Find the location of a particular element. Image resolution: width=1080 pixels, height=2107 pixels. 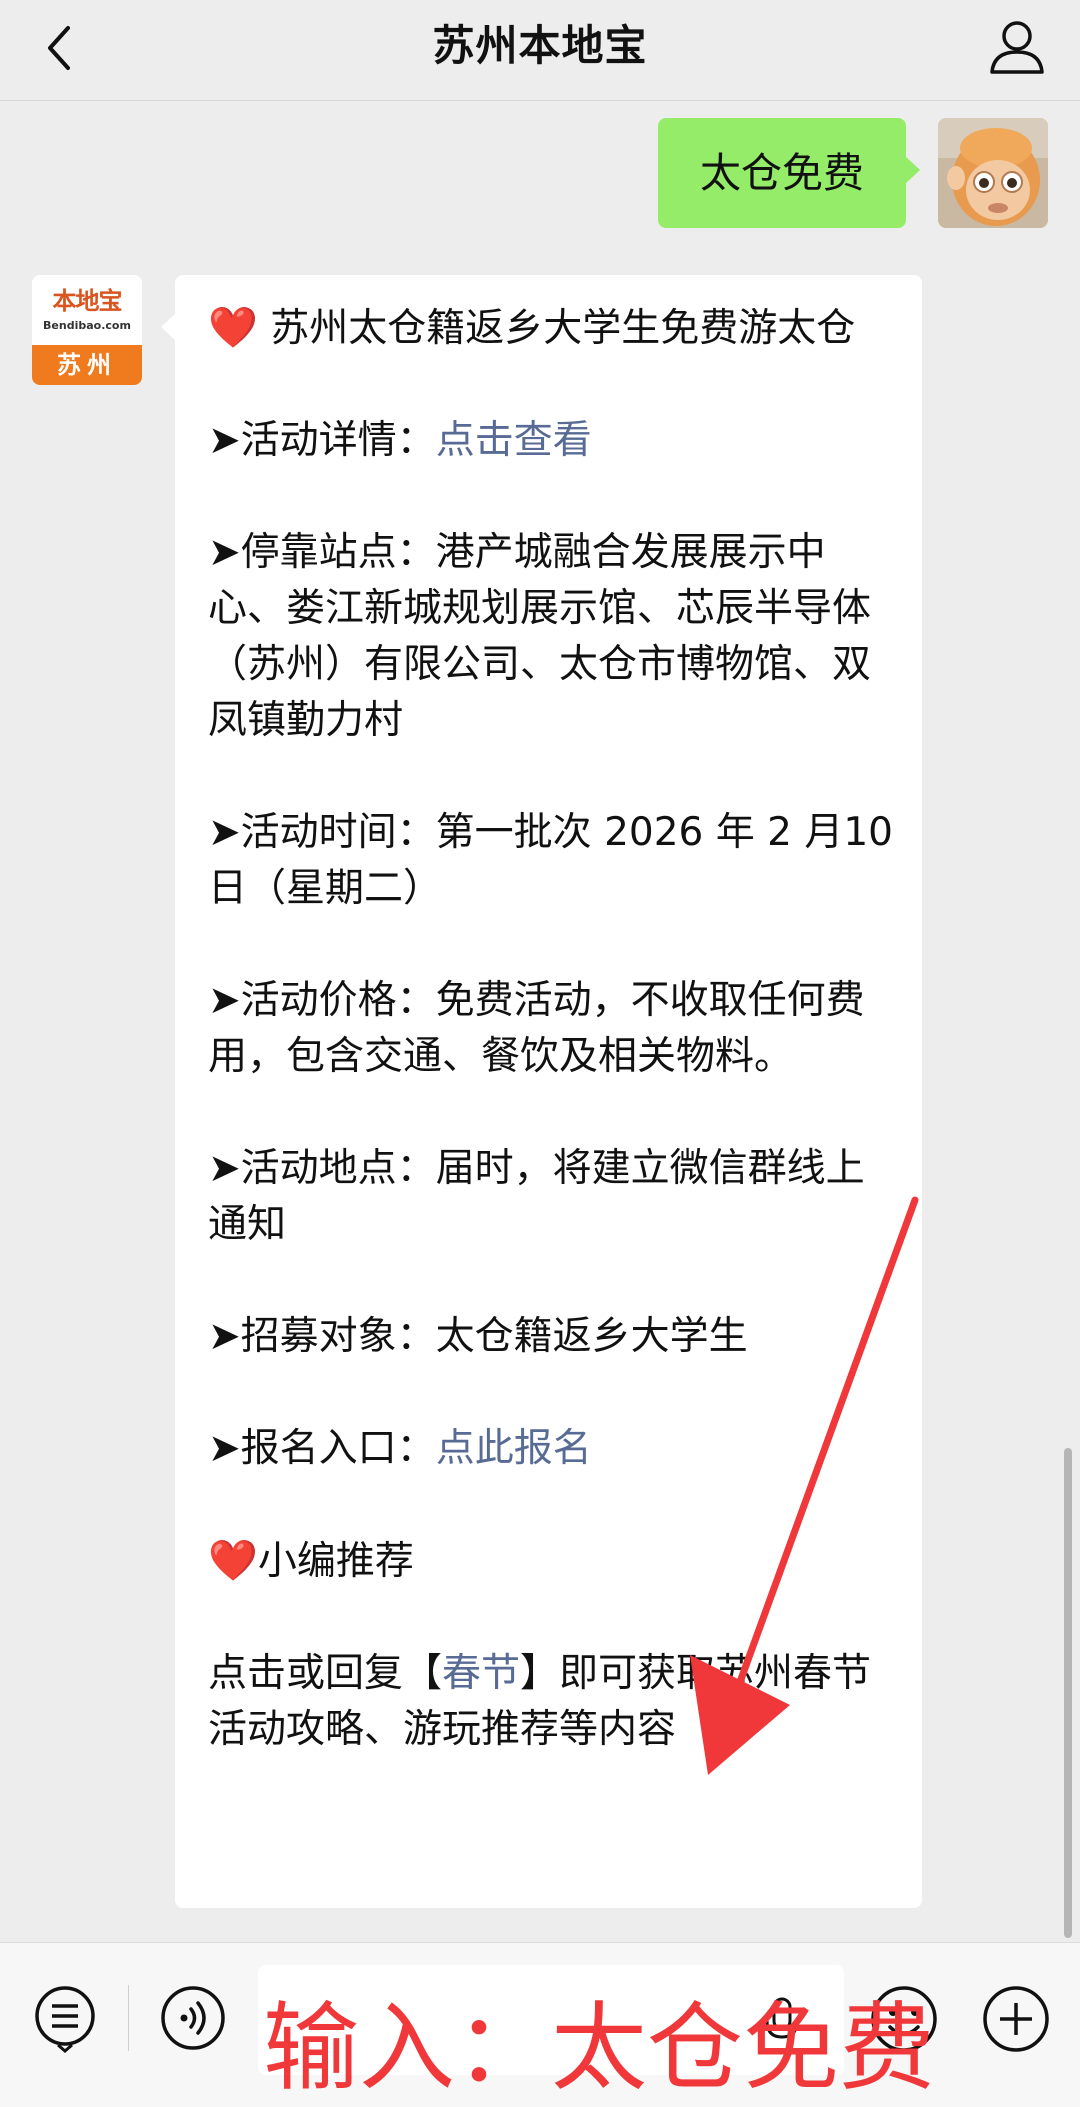

monkey-avatar-image is located at coordinates (993, 173).